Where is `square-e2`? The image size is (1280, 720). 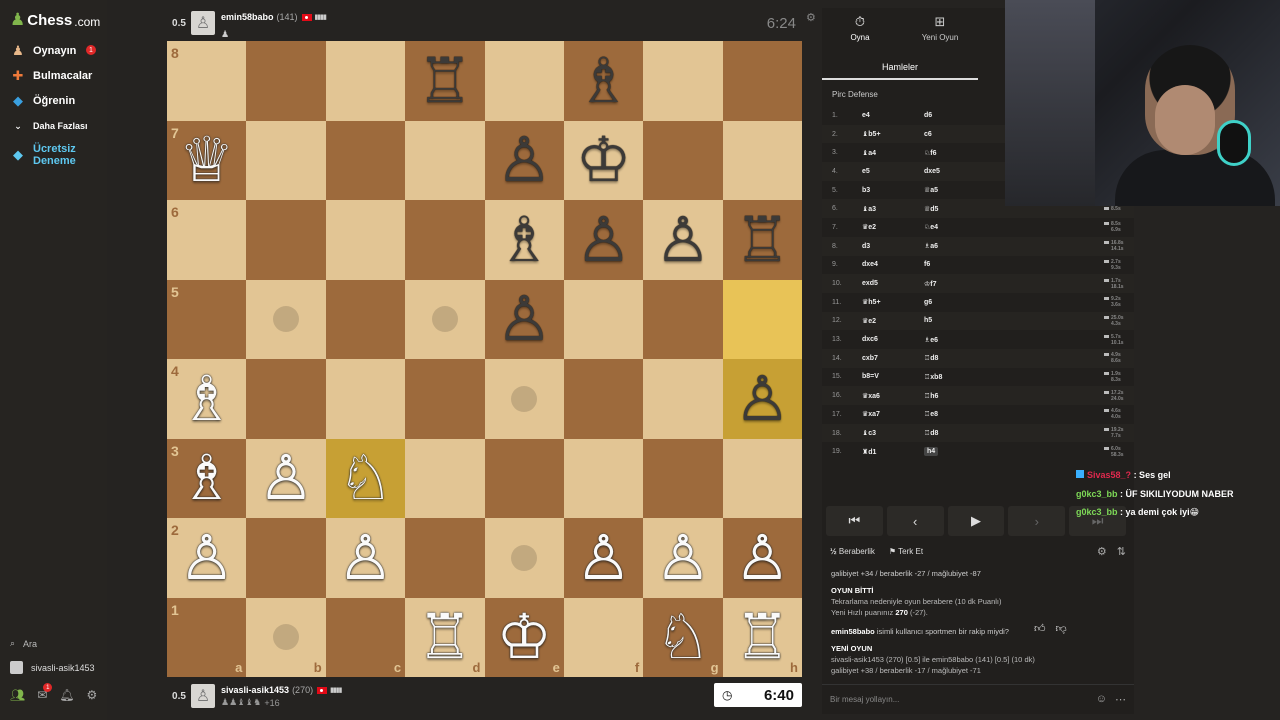 square-e2 is located at coordinates (524, 558).